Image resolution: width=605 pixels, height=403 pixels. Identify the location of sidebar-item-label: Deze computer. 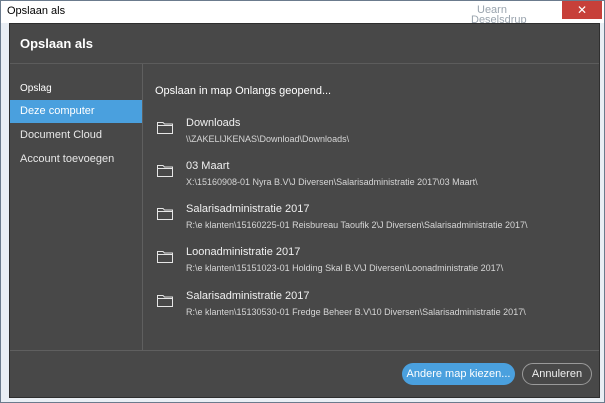
(57, 111).